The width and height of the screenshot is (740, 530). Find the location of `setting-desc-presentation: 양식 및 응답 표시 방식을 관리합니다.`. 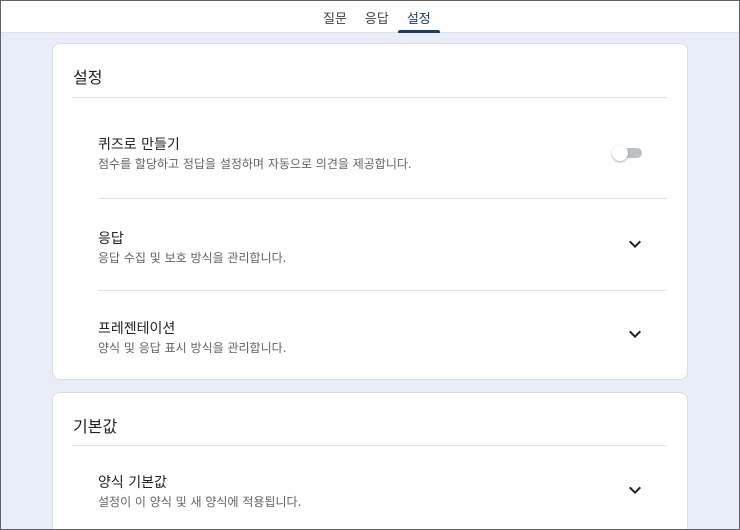

setting-desc-presentation: 양식 및 응답 표시 방식을 관리합니다. is located at coordinates (192, 348).